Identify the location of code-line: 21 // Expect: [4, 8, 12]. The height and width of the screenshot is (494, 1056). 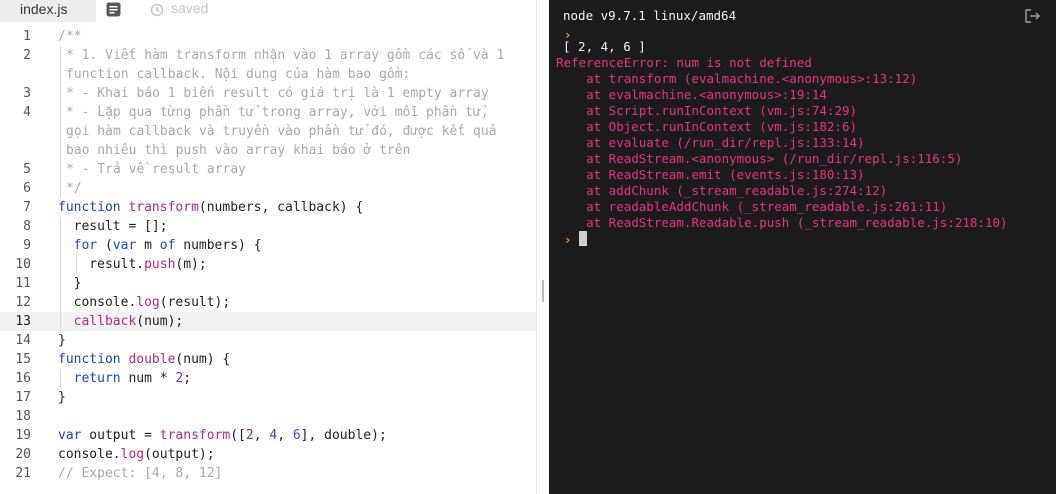
(268, 473).